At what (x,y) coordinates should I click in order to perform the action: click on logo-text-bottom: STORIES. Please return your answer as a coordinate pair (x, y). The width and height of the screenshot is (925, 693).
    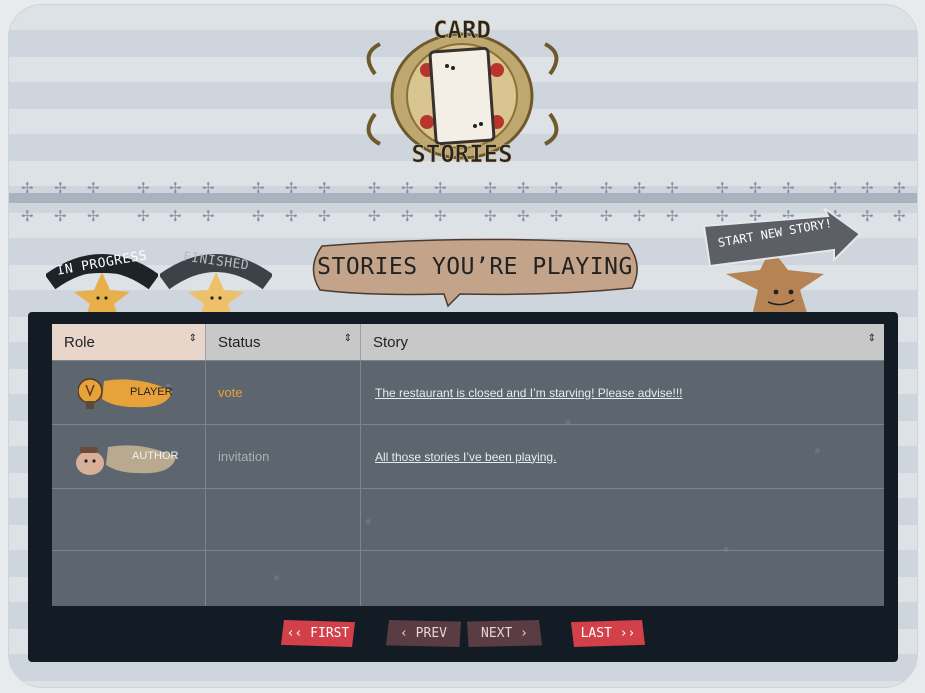
    Looking at the image, I should click on (461, 154).